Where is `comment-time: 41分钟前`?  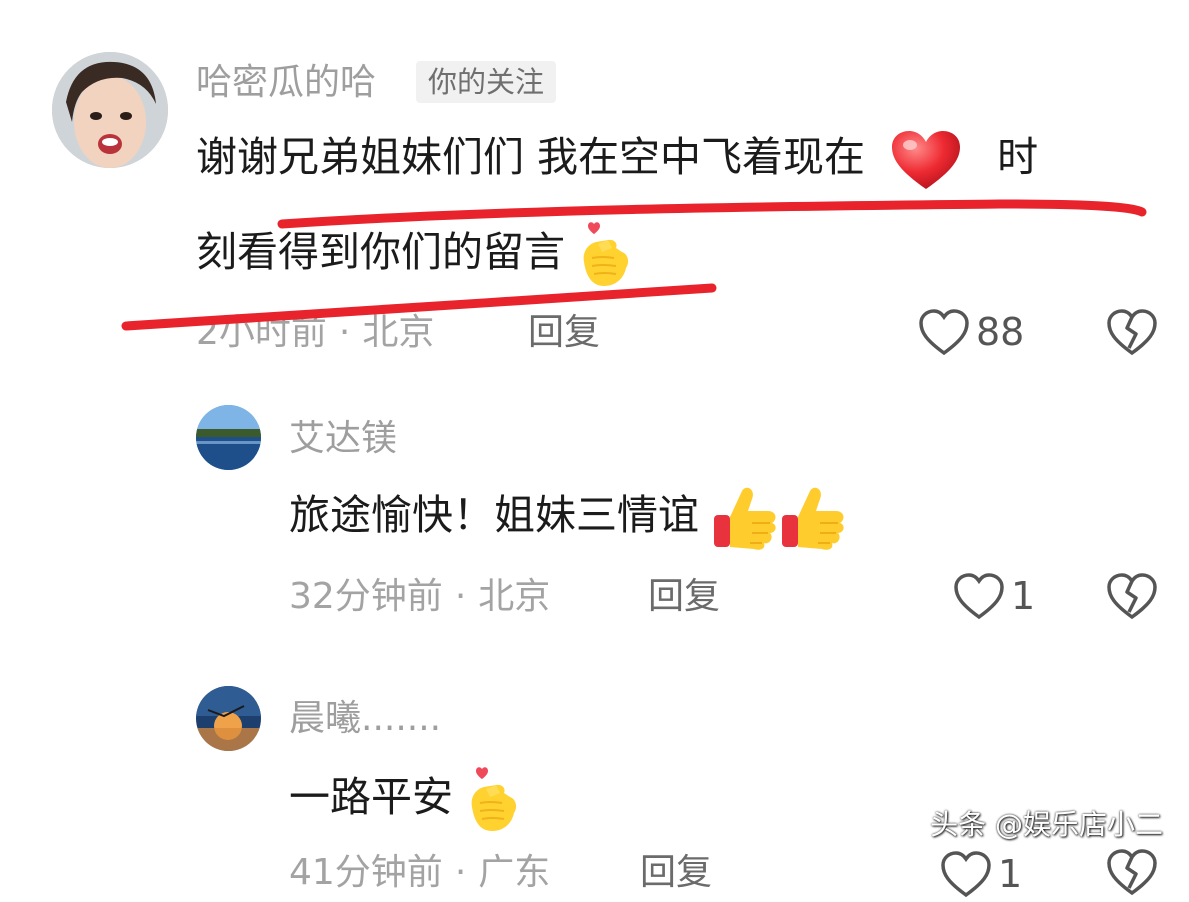
comment-time: 41分钟前 is located at coordinates (366, 872).